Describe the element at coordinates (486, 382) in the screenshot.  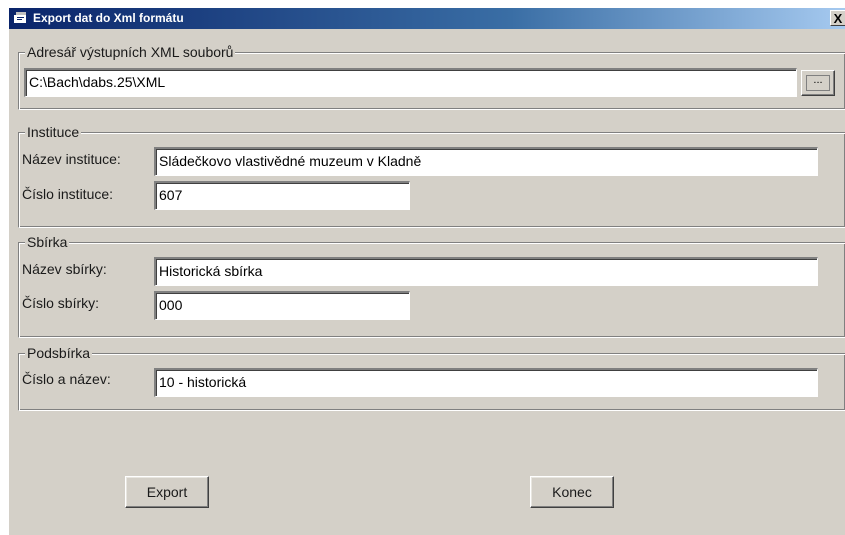
I see `subcollection-input: 10 - historická` at that location.